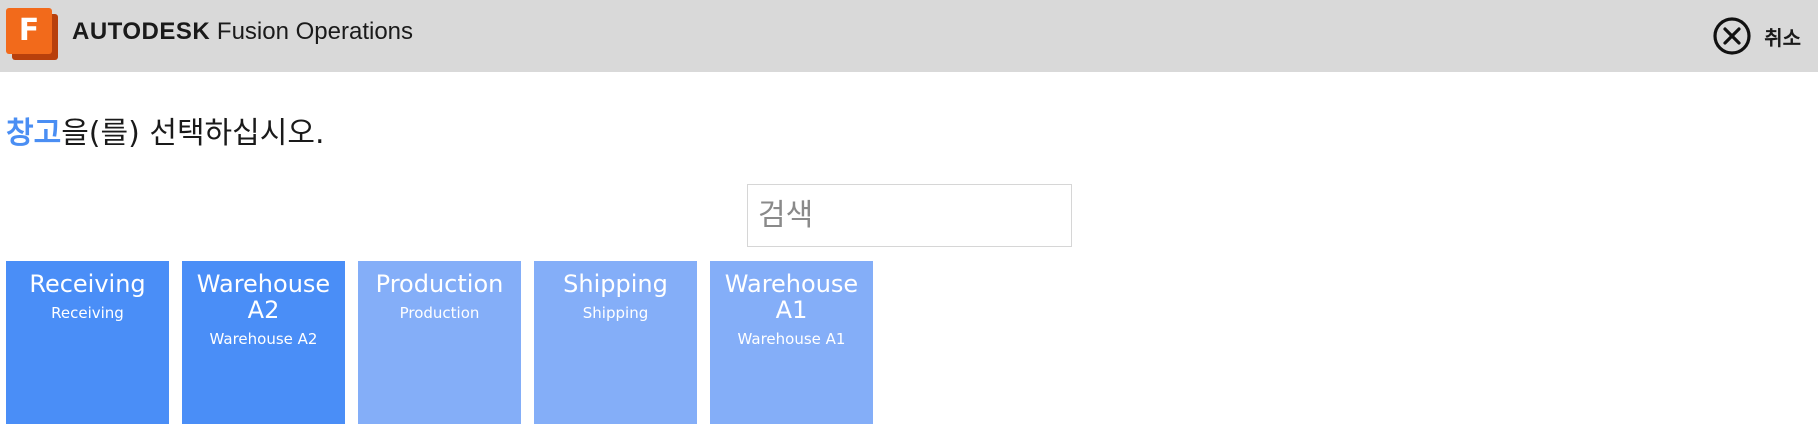  Describe the element at coordinates (791, 297) in the screenshot. I see `warehouse-title: Warehouse A1` at that location.